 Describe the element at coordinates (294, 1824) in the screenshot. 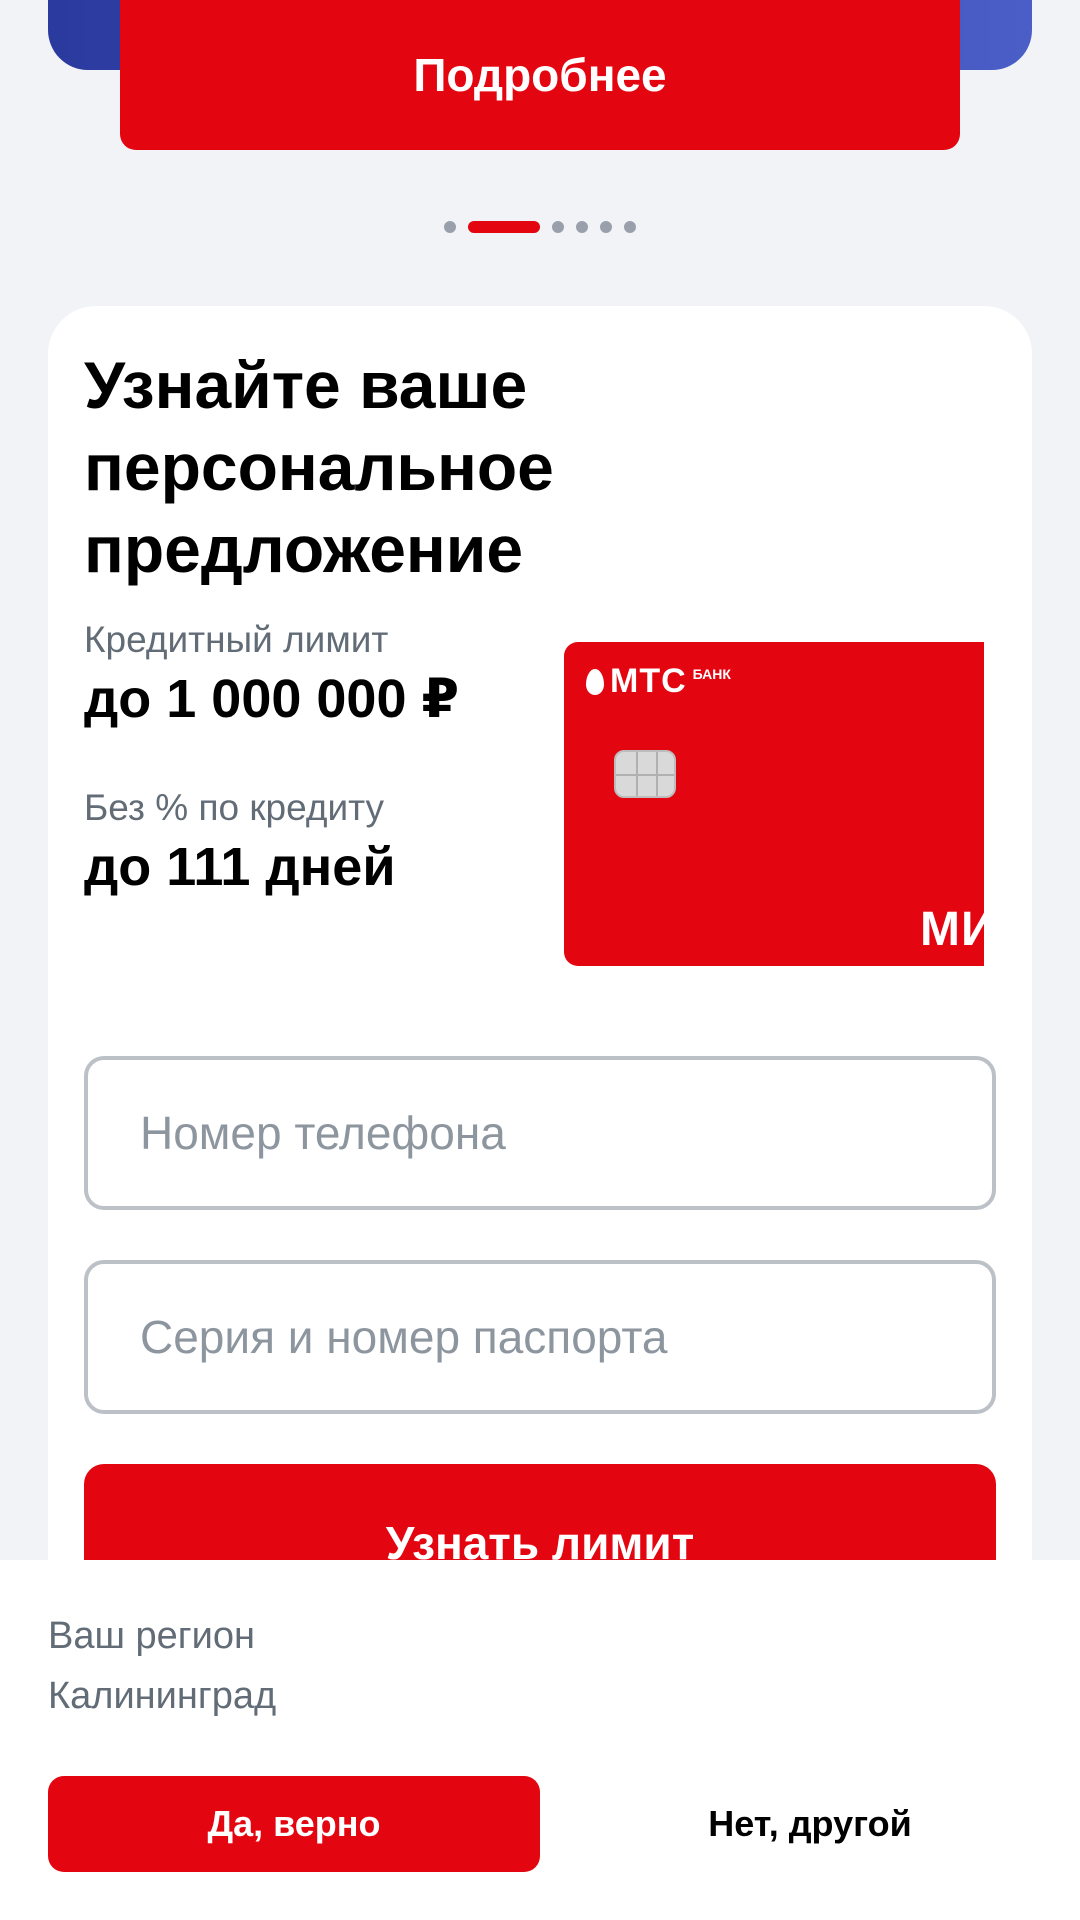

I see `confirm-region-button: Да, верно` at that location.